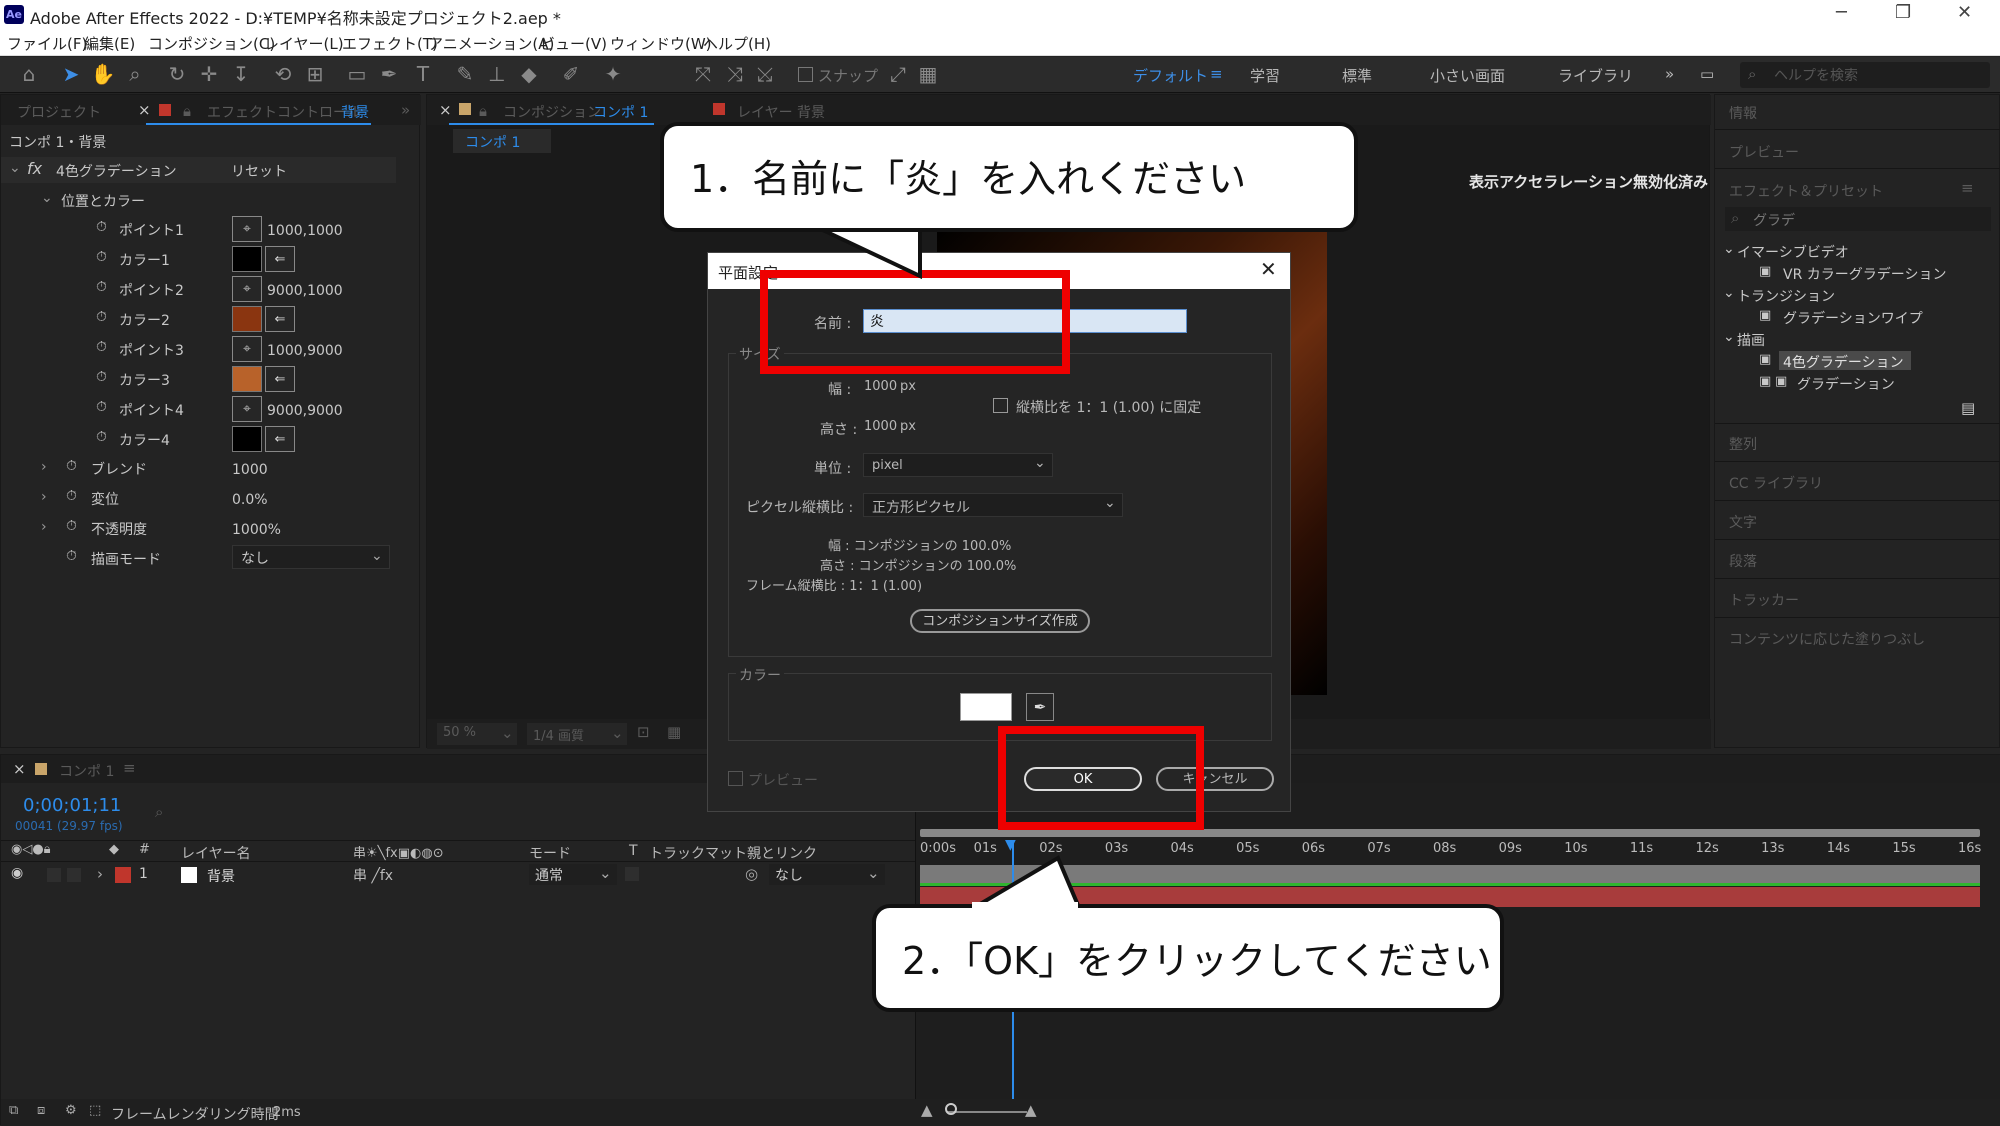 The image size is (2000, 1126). What do you see at coordinates (311, 557) in the screenshot?
I see `blend-mode-select: なし ⌄` at bounding box center [311, 557].